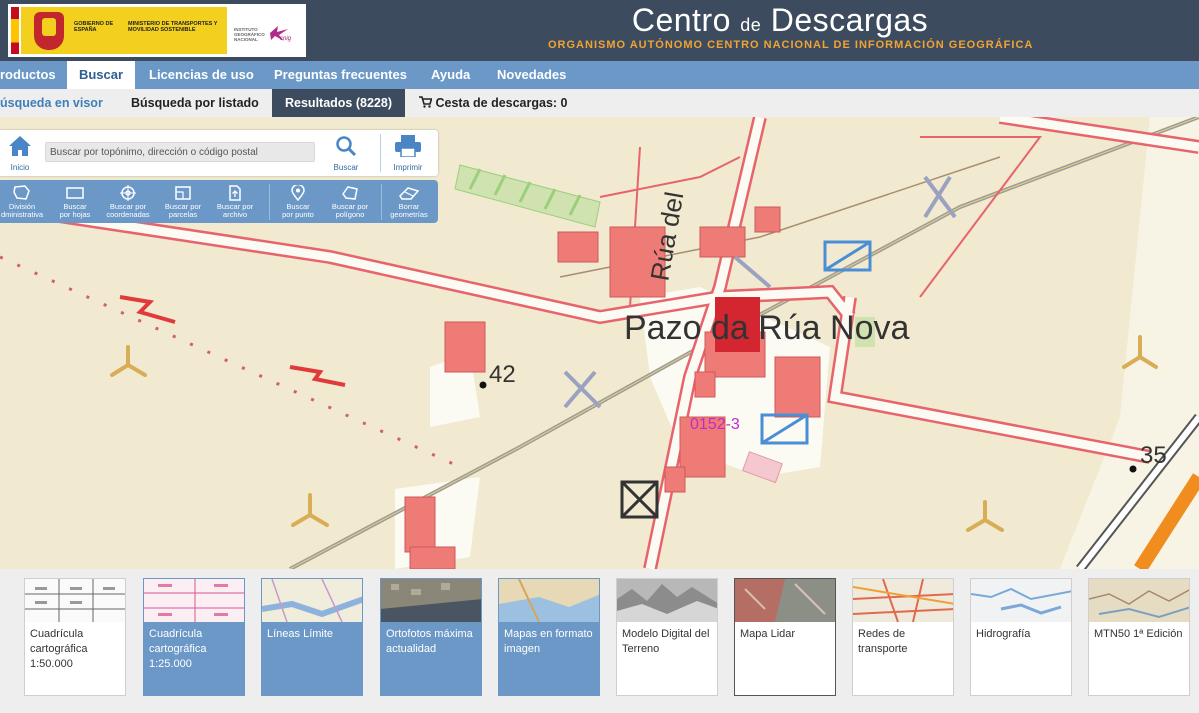  What do you see at coordinates (338, 103) in the screenshot?
I see `tab-resultados: Resultados (8228)` at bounding box center [338, 103].